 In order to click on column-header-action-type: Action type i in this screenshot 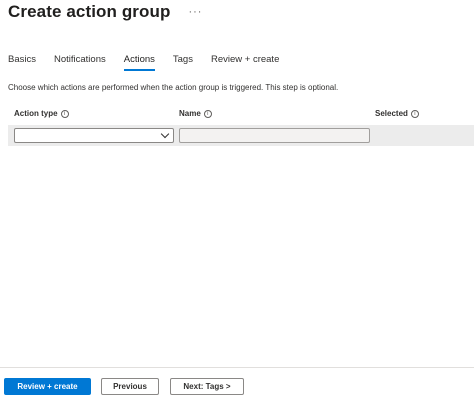, I will do `click(41, 114)`.